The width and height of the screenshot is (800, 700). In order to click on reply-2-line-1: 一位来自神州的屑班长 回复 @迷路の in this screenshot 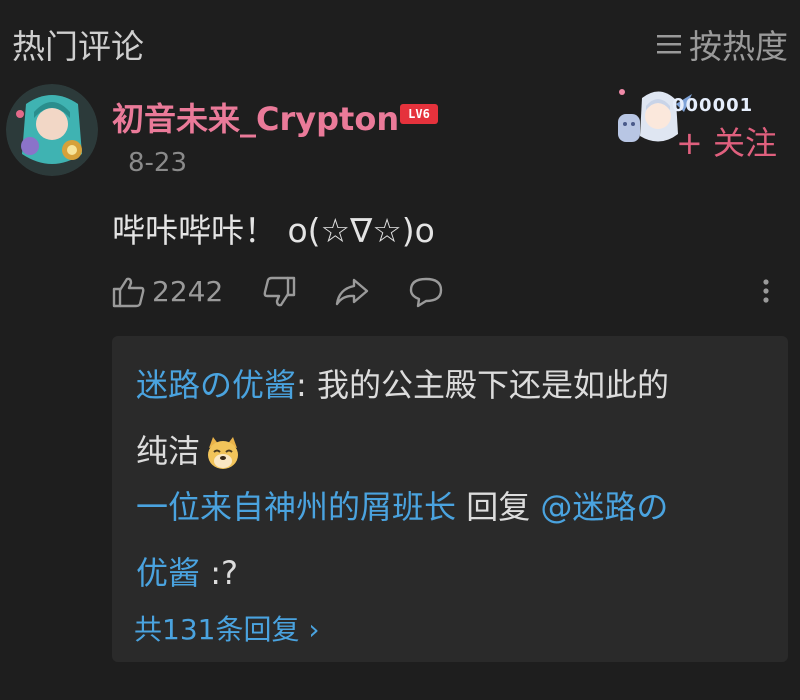, I will do `click(402, 505)`.